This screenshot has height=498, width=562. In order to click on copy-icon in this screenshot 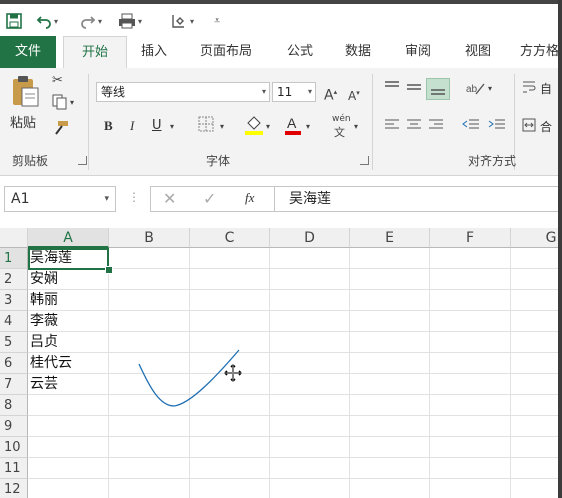, I will do `click(60, 105)`.